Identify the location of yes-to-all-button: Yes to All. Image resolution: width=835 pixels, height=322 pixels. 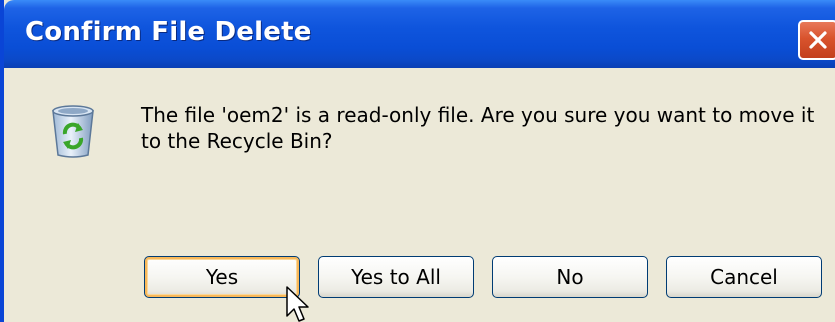
(396, 277).